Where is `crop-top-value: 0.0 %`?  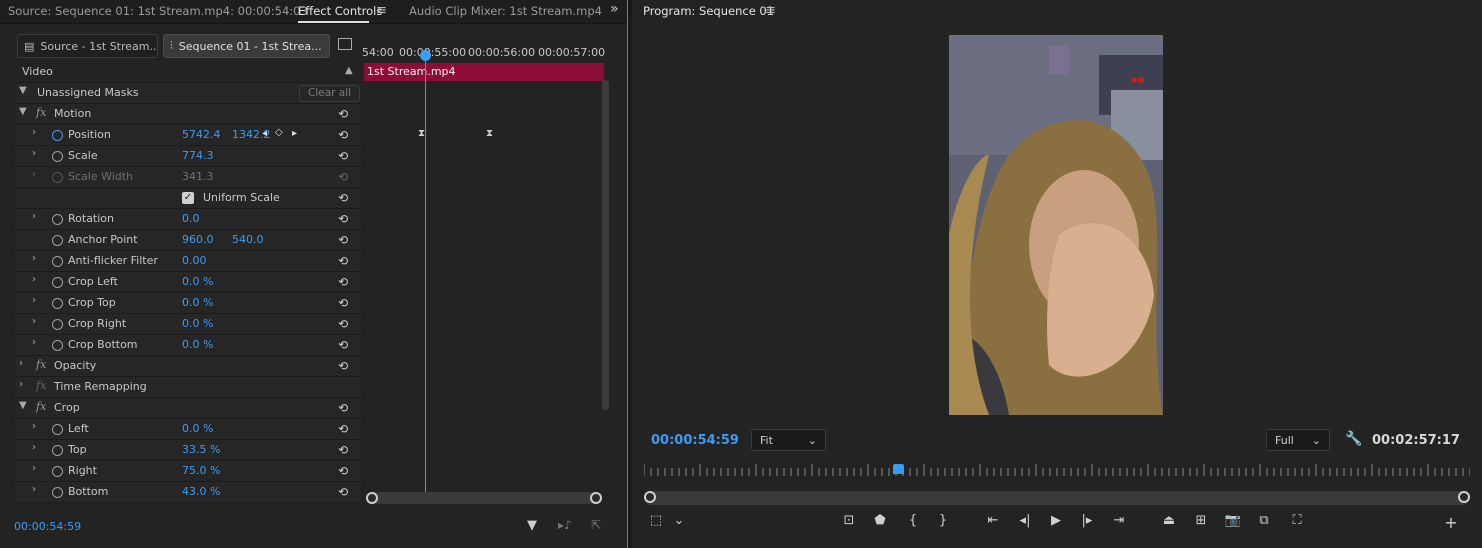 crop-top-value: 0.0 % is located at coordinates (197, 302).